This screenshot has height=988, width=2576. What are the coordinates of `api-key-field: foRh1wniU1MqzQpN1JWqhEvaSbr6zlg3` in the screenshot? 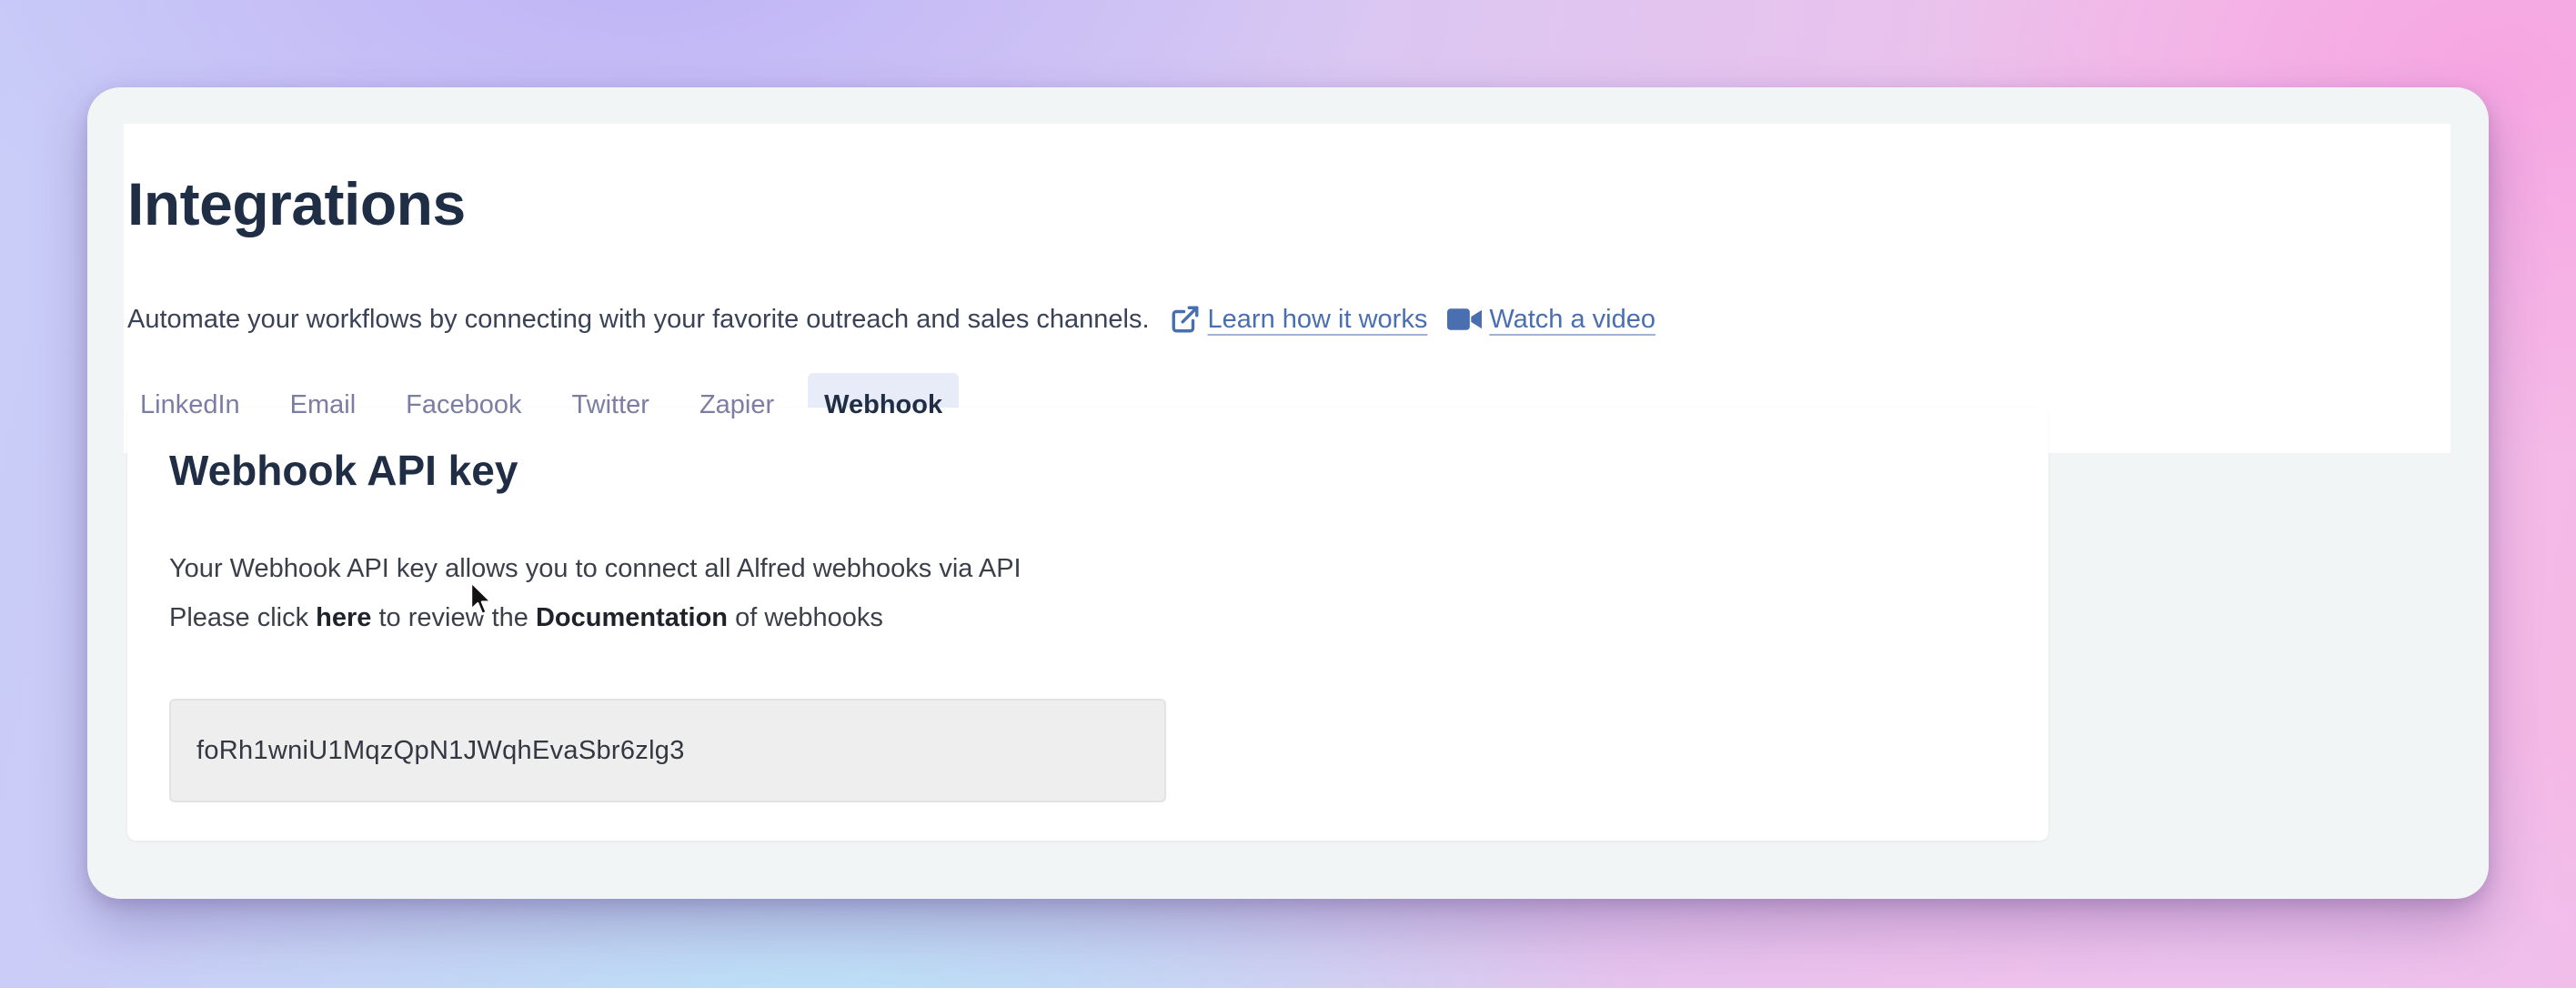 It's located at (667, 750).